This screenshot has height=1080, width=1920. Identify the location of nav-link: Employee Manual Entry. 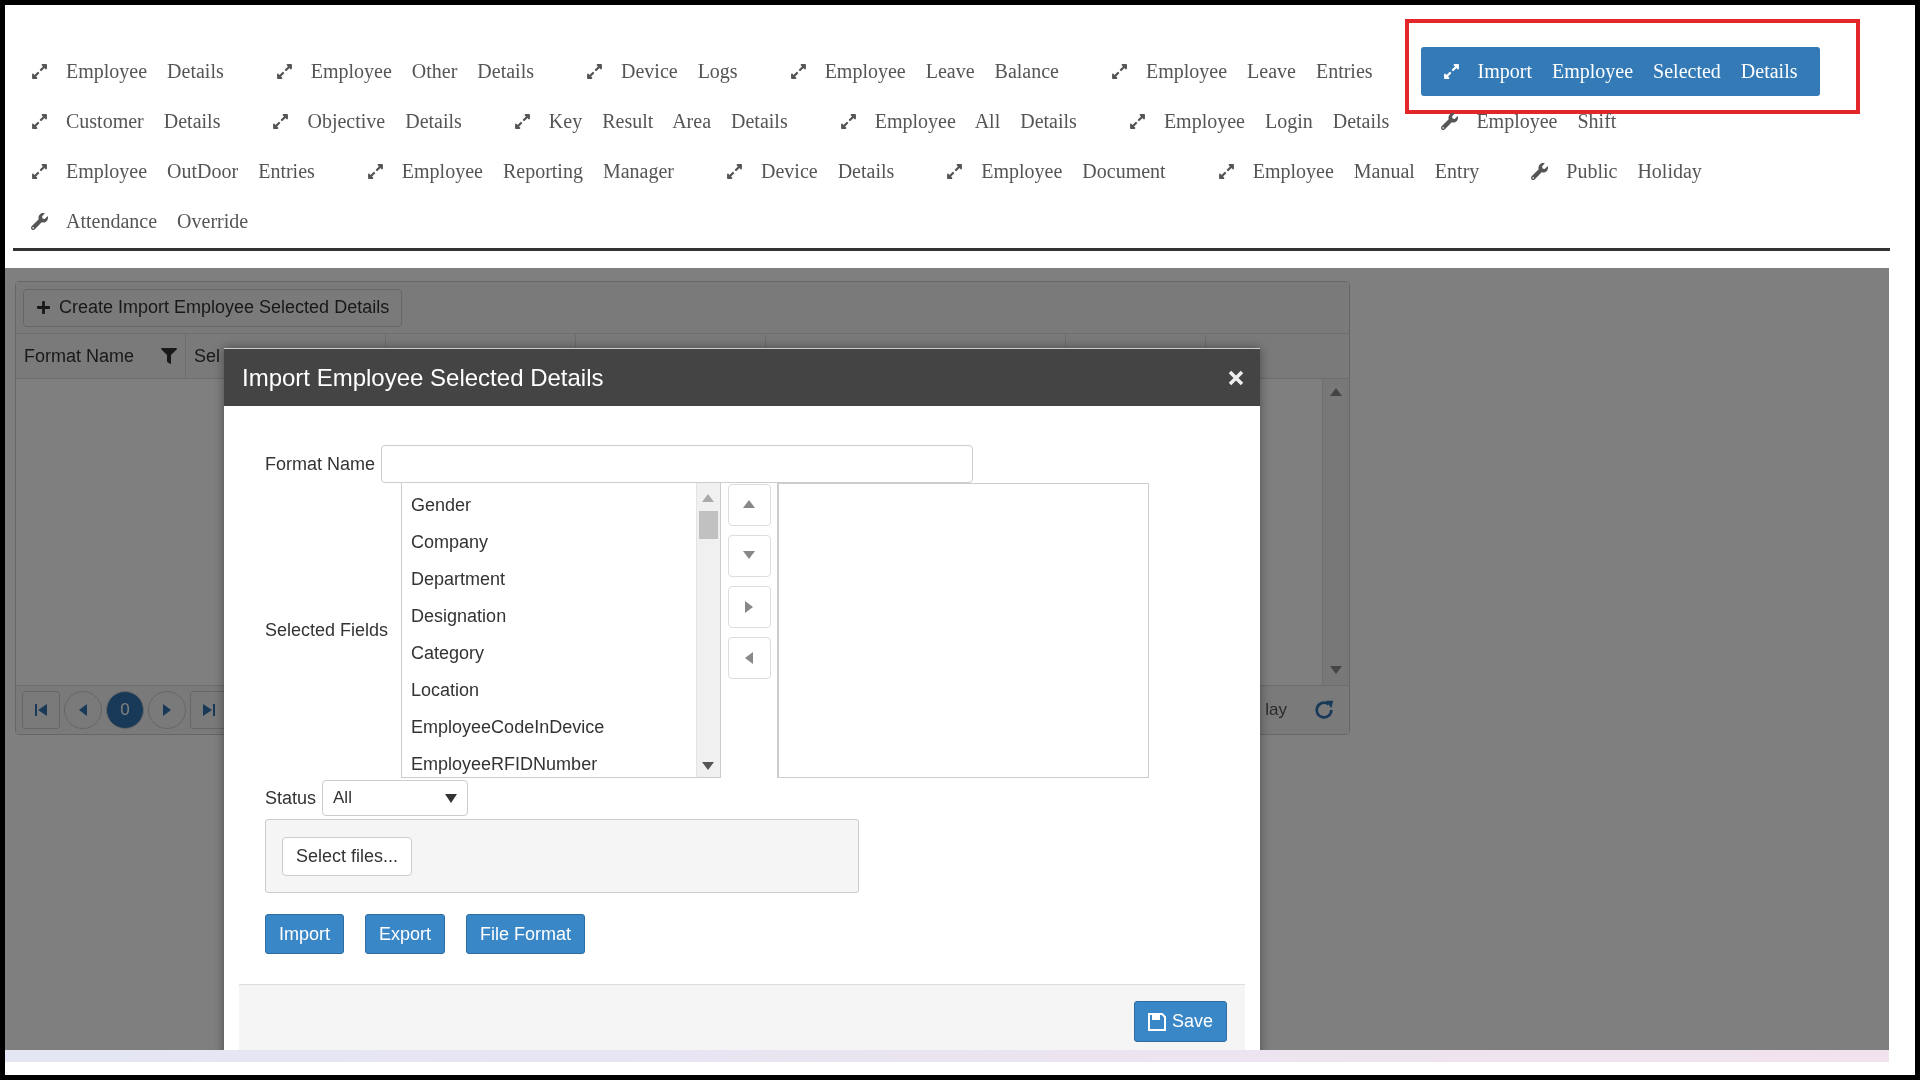
(1346, 171).